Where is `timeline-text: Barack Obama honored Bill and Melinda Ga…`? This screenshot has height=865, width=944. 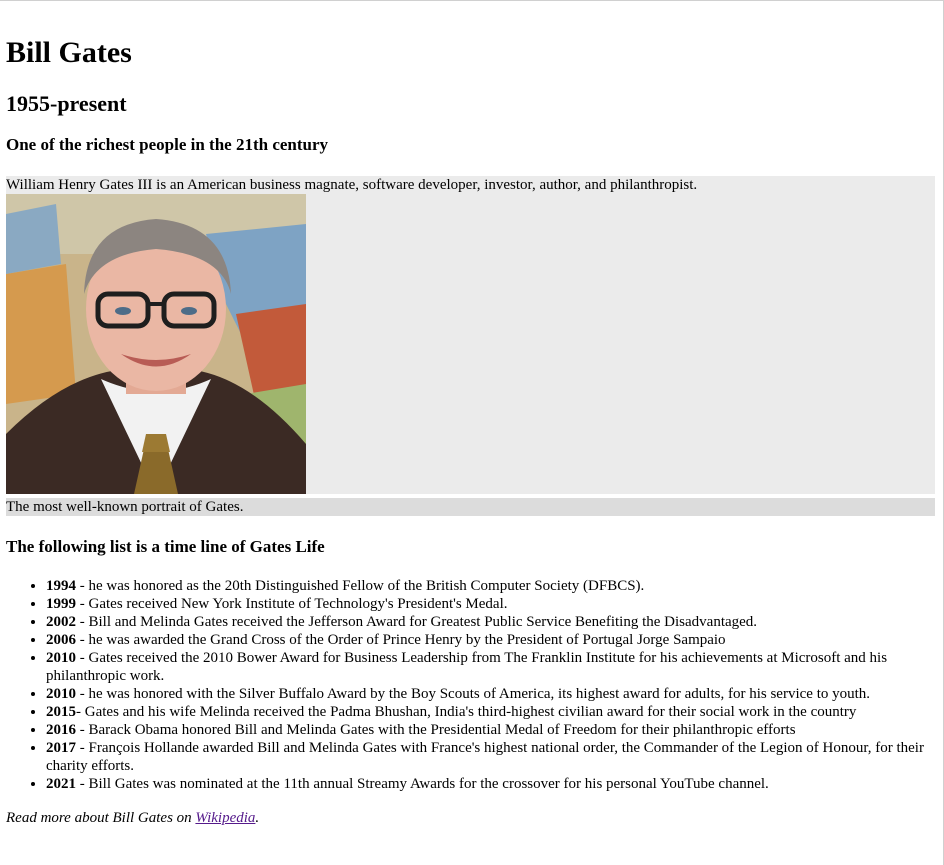
timeline-text: Barack Obama honored Bill and Melinda Ga… is located at coordinates (442, 730).